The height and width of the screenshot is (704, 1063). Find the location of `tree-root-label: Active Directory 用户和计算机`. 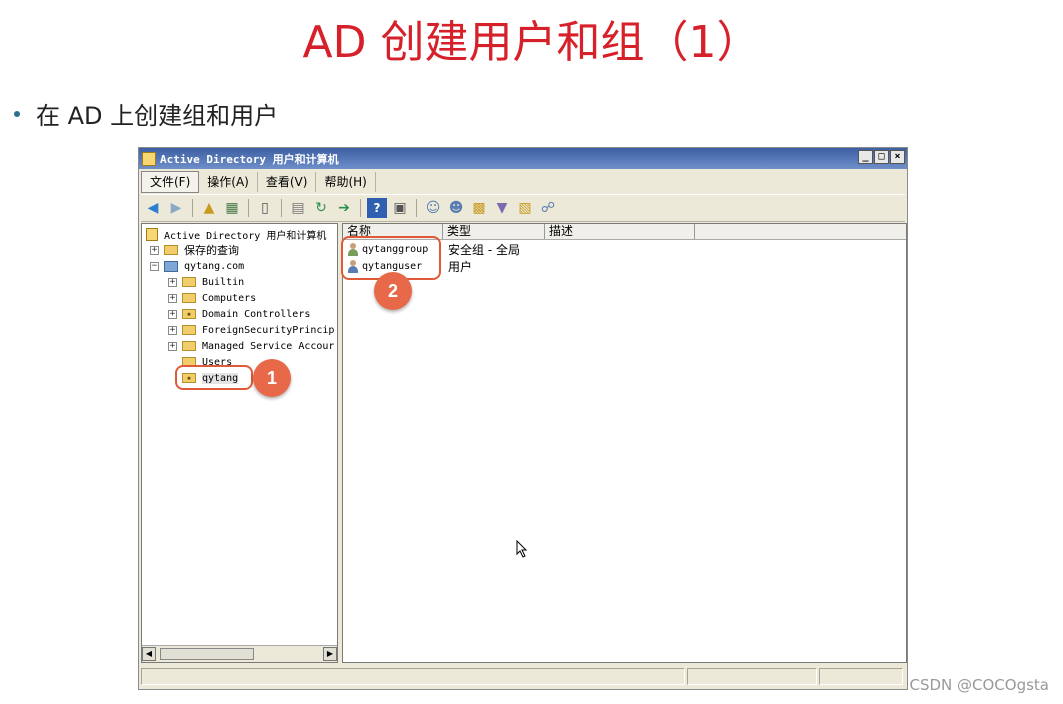

tree-root-label: Active Directory 用户和计算机 is located at coordinates (245, 236).